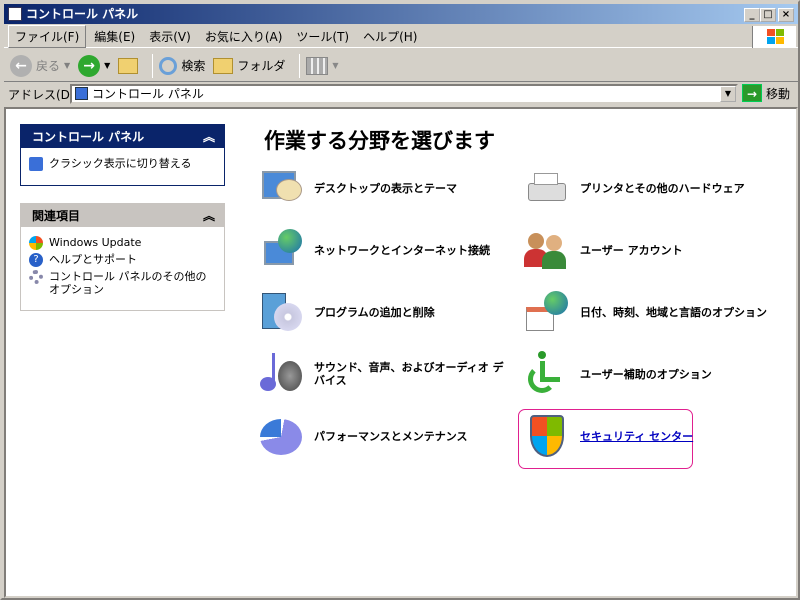 Image resolution: width=800 pixels, height=600 pixels. I want to click on other-options-link: コントロール パネルのその他のオプション, so click(122, 283).